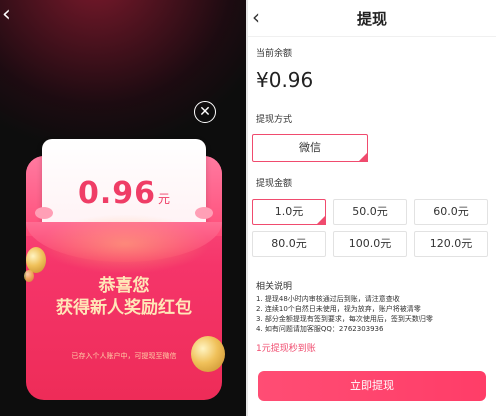 This screenshot has width=496, height=416. What do you see at coordinates (371, 19) in the screenshot?
I see `page-title: 提现` at bounding box center [371, 19].